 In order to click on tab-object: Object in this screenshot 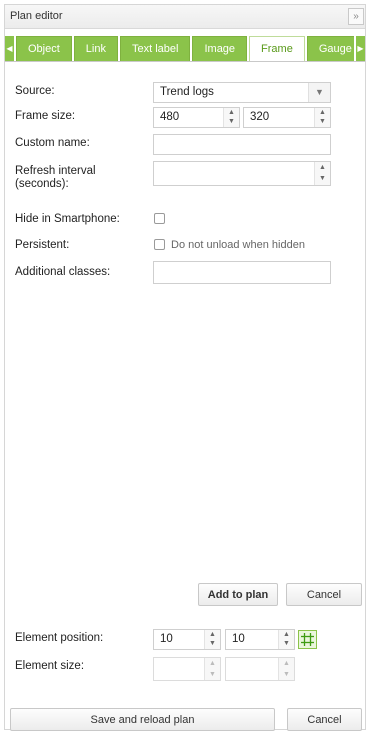, I will do `click(44, 49)`.